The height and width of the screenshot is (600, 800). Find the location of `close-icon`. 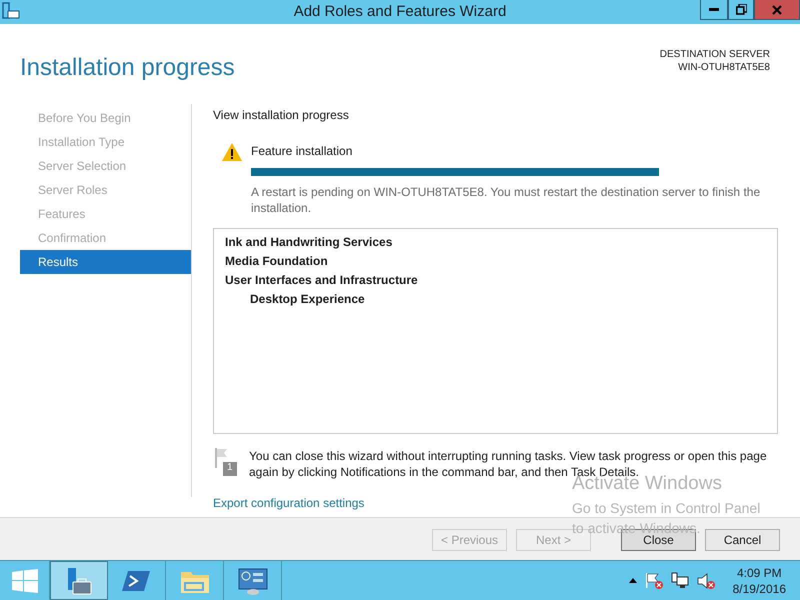

close-icon is located at coordinates (777, 9).